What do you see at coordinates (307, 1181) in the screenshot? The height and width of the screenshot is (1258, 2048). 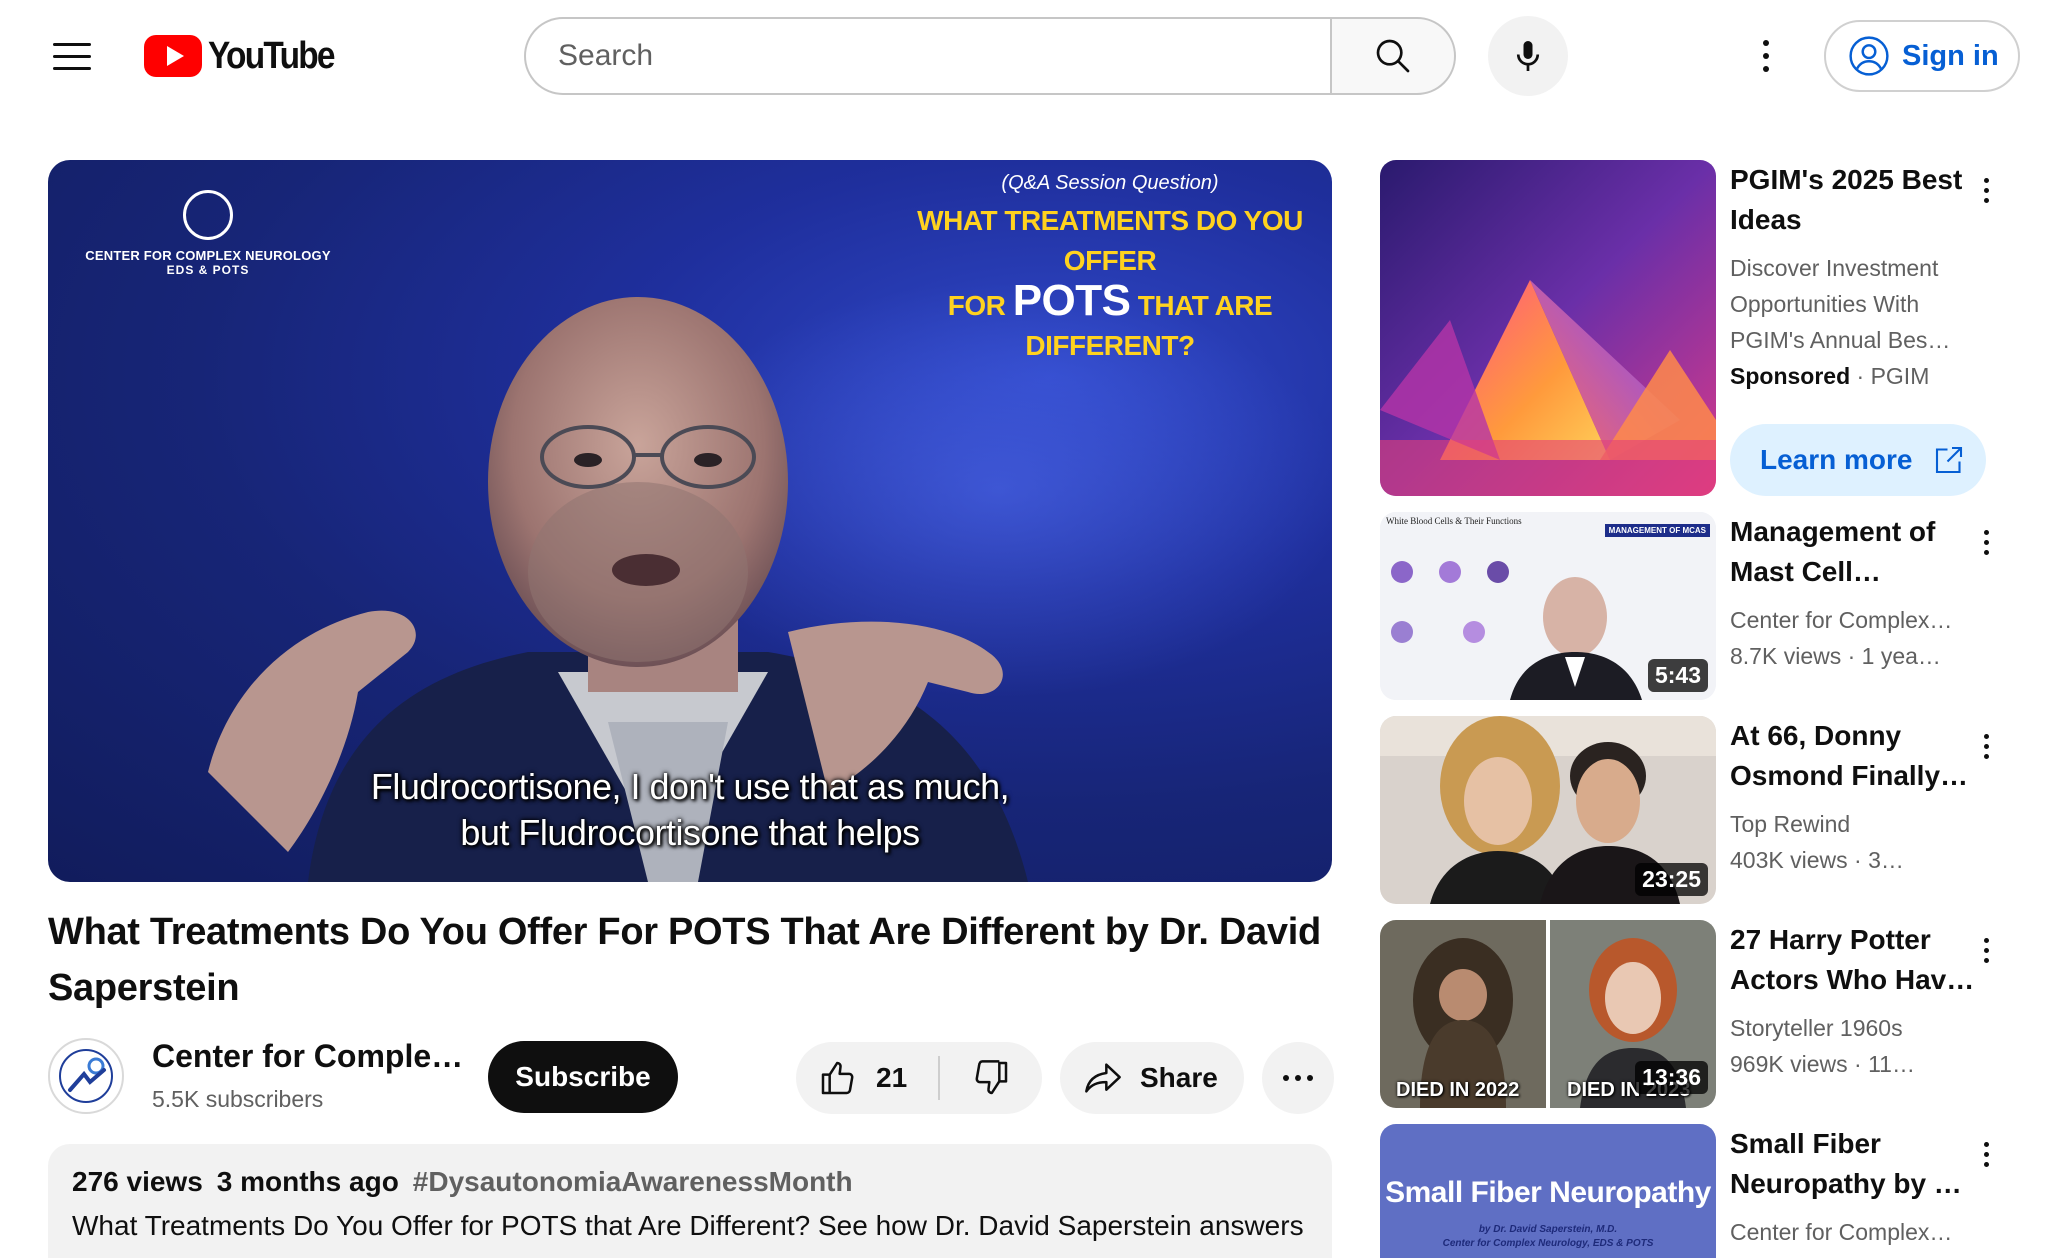 I see `upload-date: 3 months ago` at bounding box center [307, 1181].